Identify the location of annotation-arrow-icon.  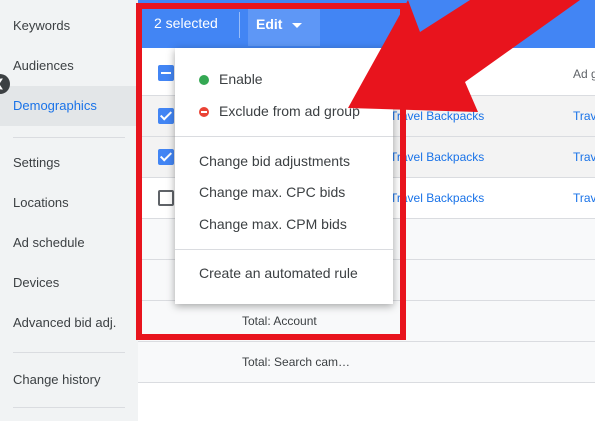
(464, 56).